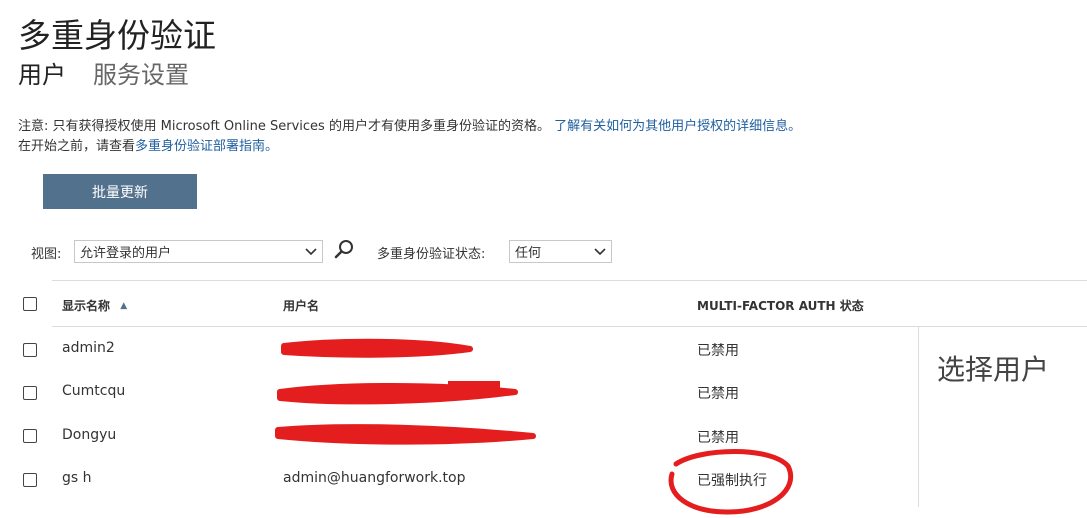 This screenshot has width=1087, height=518. Describe the element at coordinates (731, 482) in the screenshot. I see `annotation-circle` at that location.